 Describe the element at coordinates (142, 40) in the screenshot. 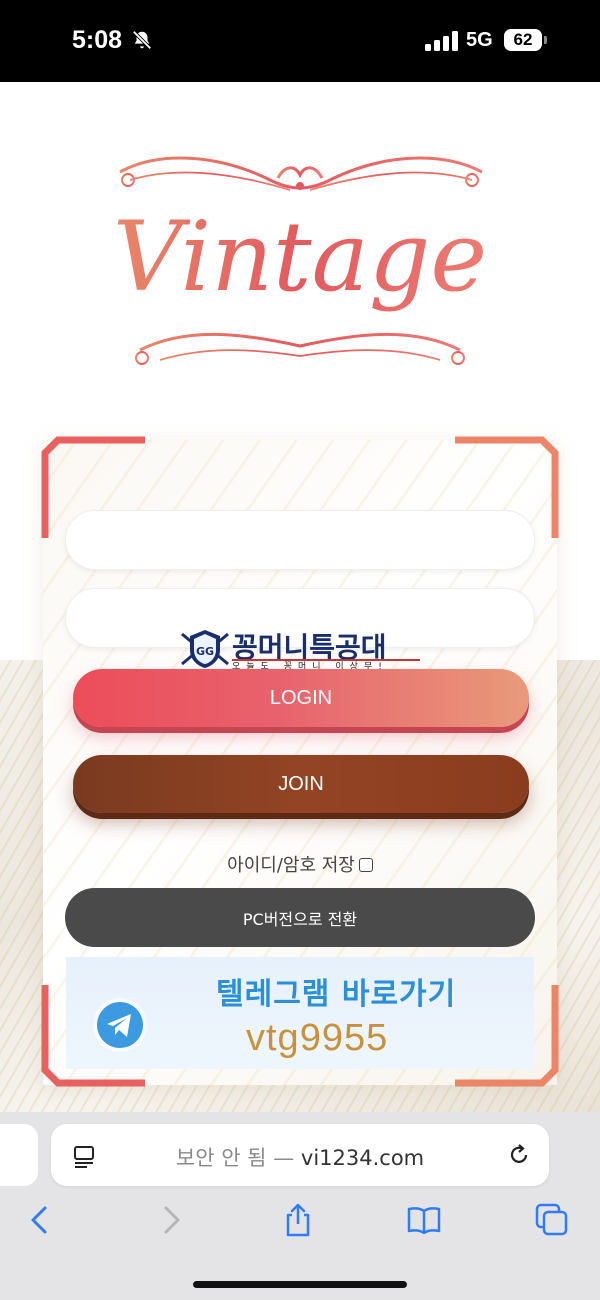

I see `bell-muted-icon` at that location.